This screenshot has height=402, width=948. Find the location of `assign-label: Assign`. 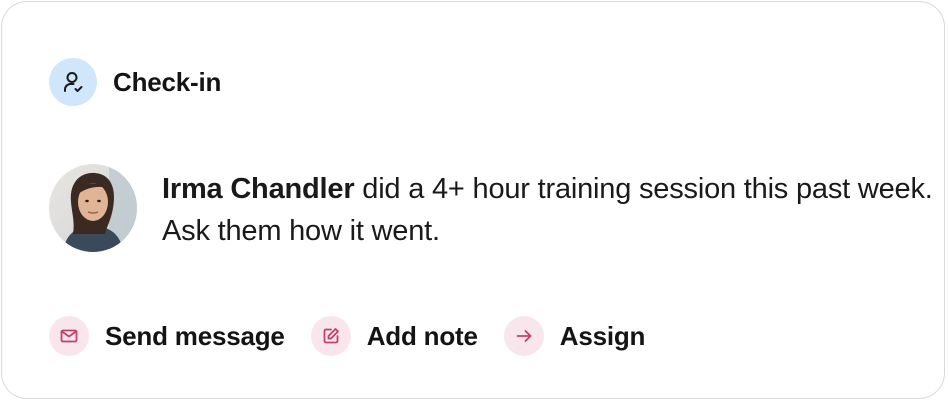

assign-label: Assign is located at coordinates (602, 335).